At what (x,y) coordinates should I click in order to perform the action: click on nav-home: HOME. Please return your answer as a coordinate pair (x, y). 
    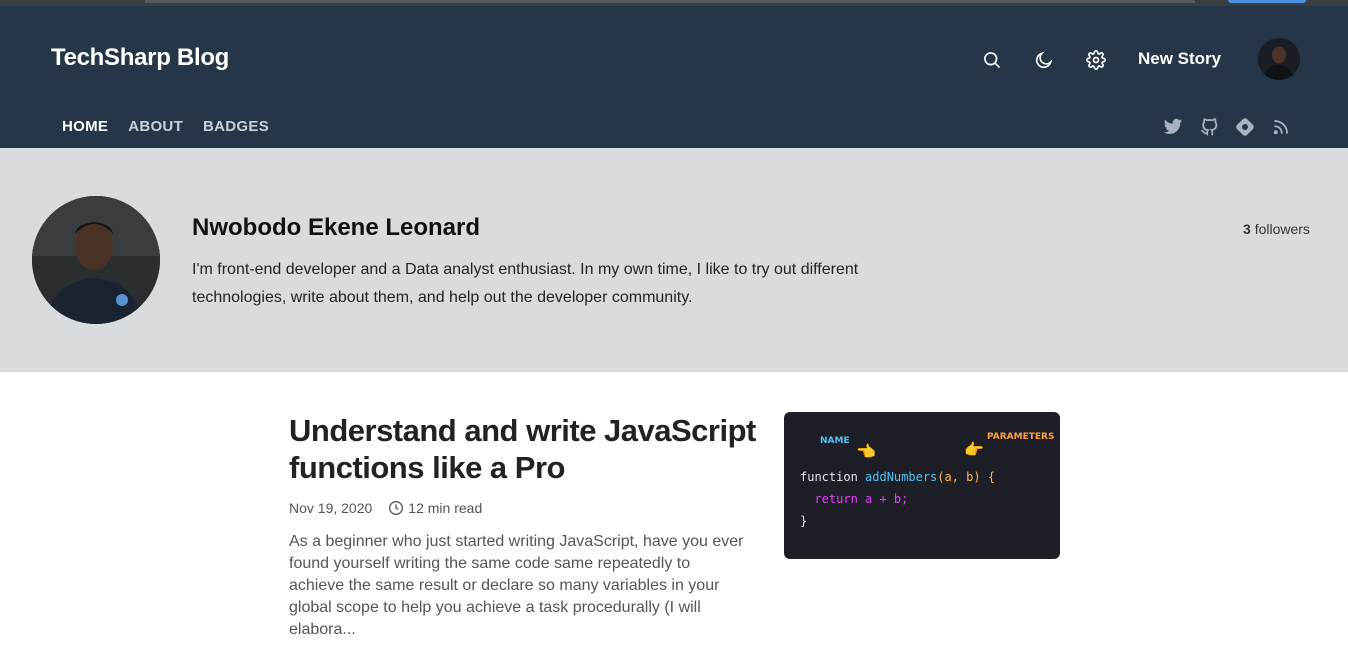
    Looking at the image, I should click on (85, 126).